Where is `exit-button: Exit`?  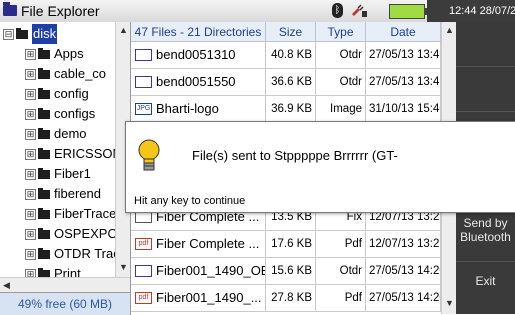 exit-button: Exit is located at coordinates (485, 288).